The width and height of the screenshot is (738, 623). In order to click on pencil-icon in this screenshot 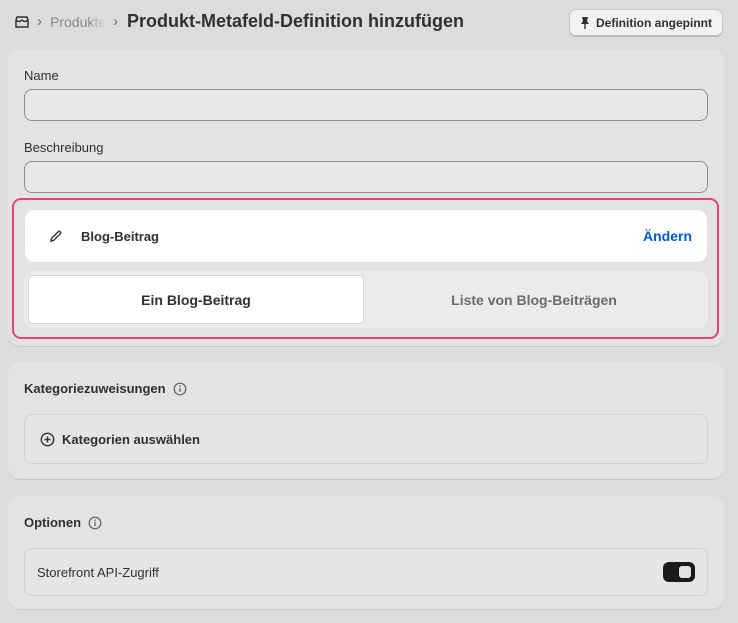, I will do `click(56, 236)`.